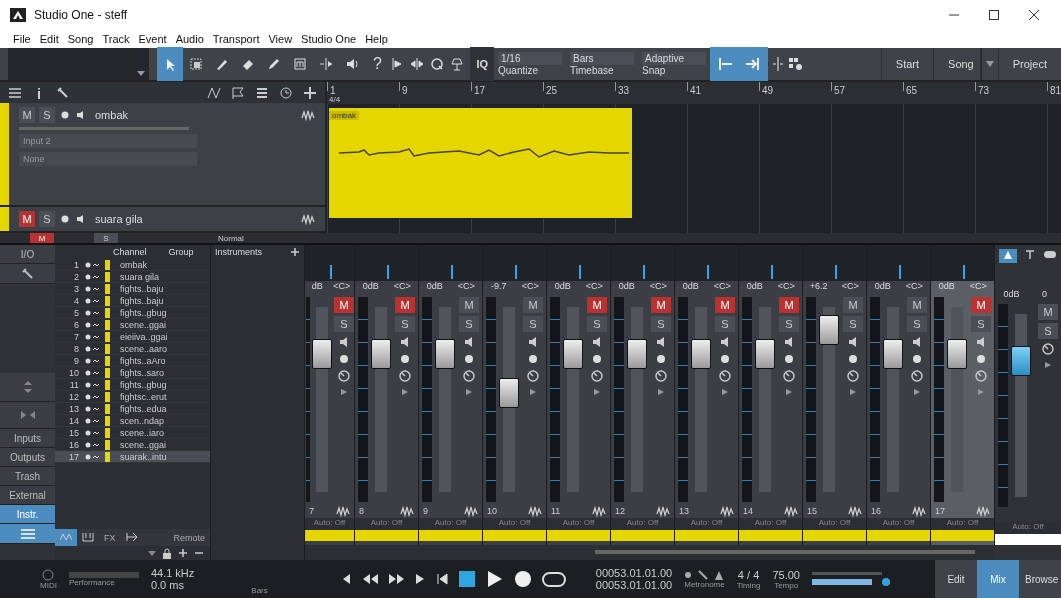 Image resolution: width=1061 pixels, height=598 pixels. Describe the element at coordinates (396, 64) in the screenshot. I see `split-wave-icon` at that location.